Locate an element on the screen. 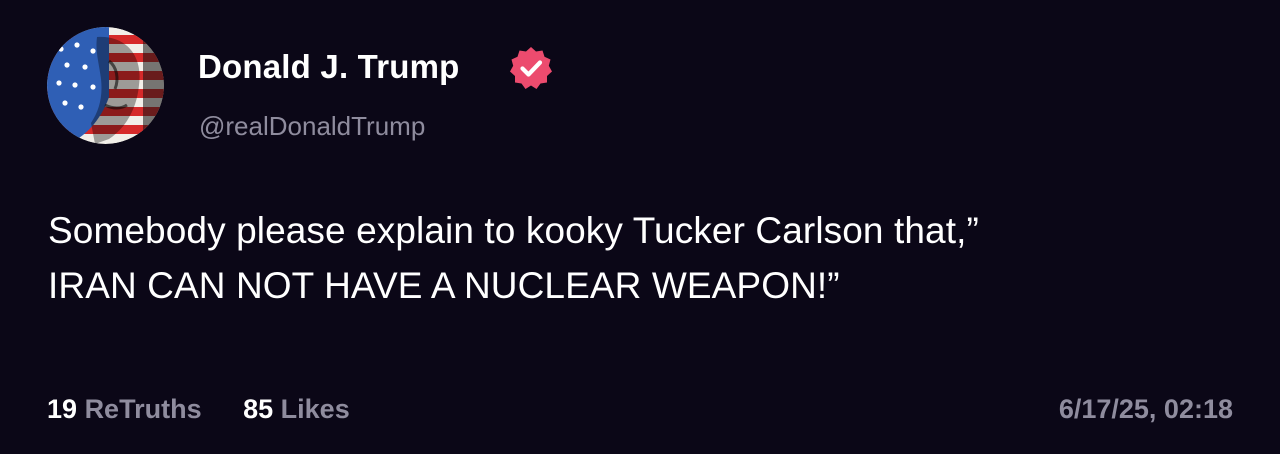 The width and height of the screenshot is (1280, 454). verified-badge-icon is located at coordinates (531, 68).